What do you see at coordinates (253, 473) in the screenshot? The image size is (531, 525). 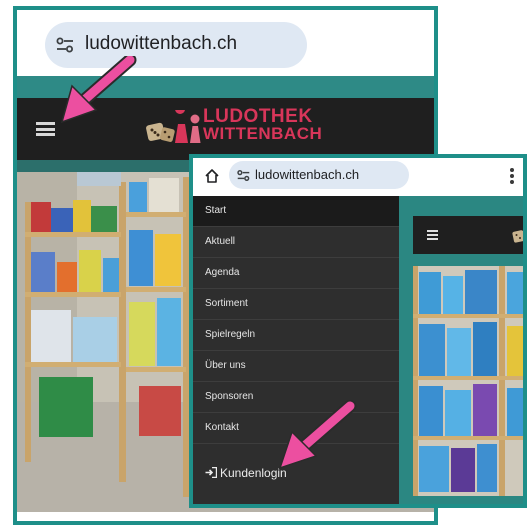 I see `kundenlogin-label: Kundenlogin` at bounding box center [253, 473].